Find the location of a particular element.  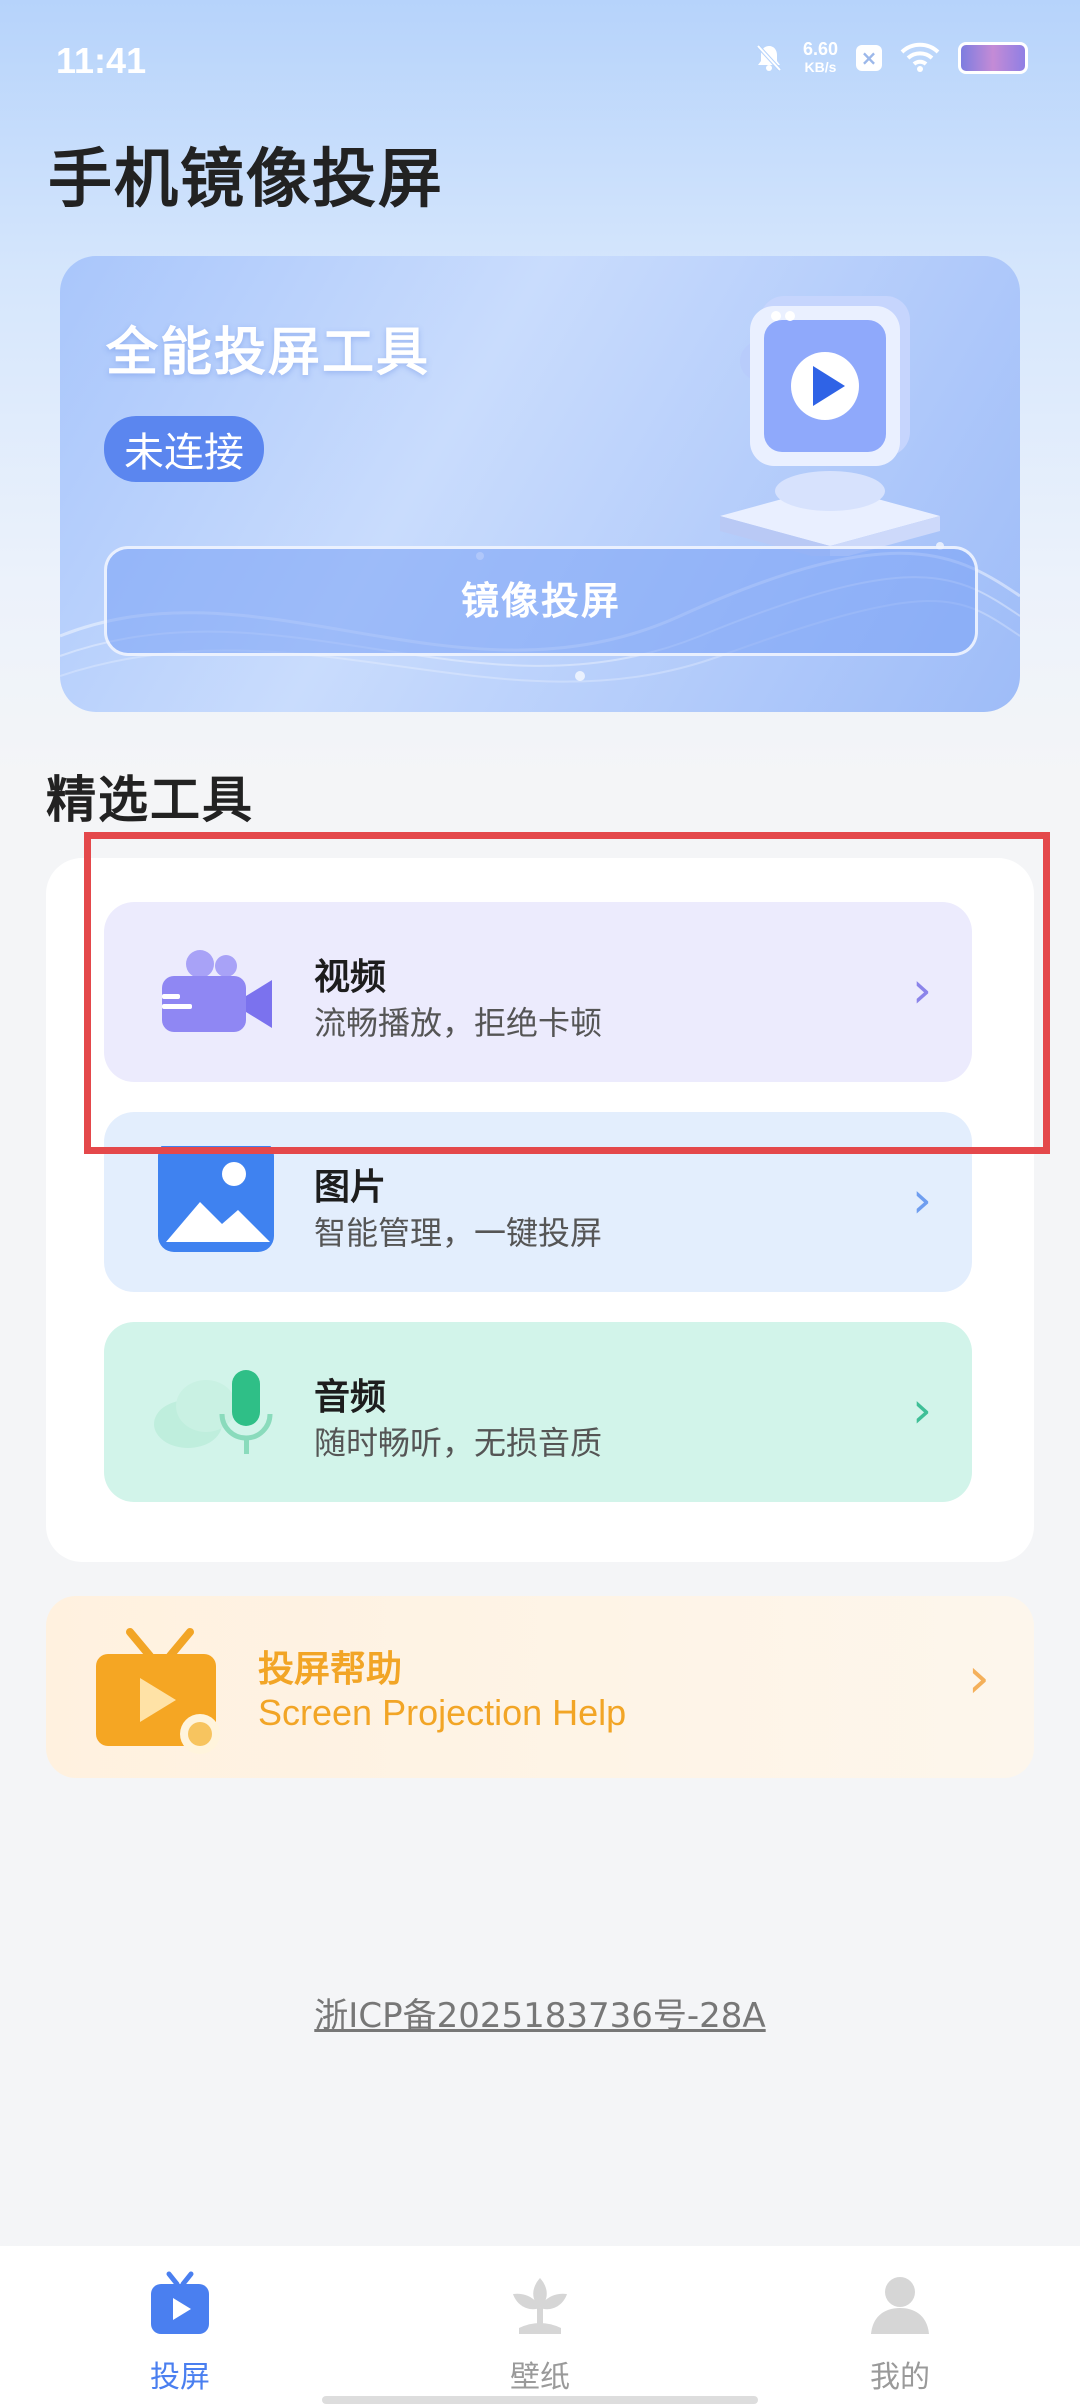

bottom-nav: 投屏 壁纸 我的 is located at coordinates (540, 2327).